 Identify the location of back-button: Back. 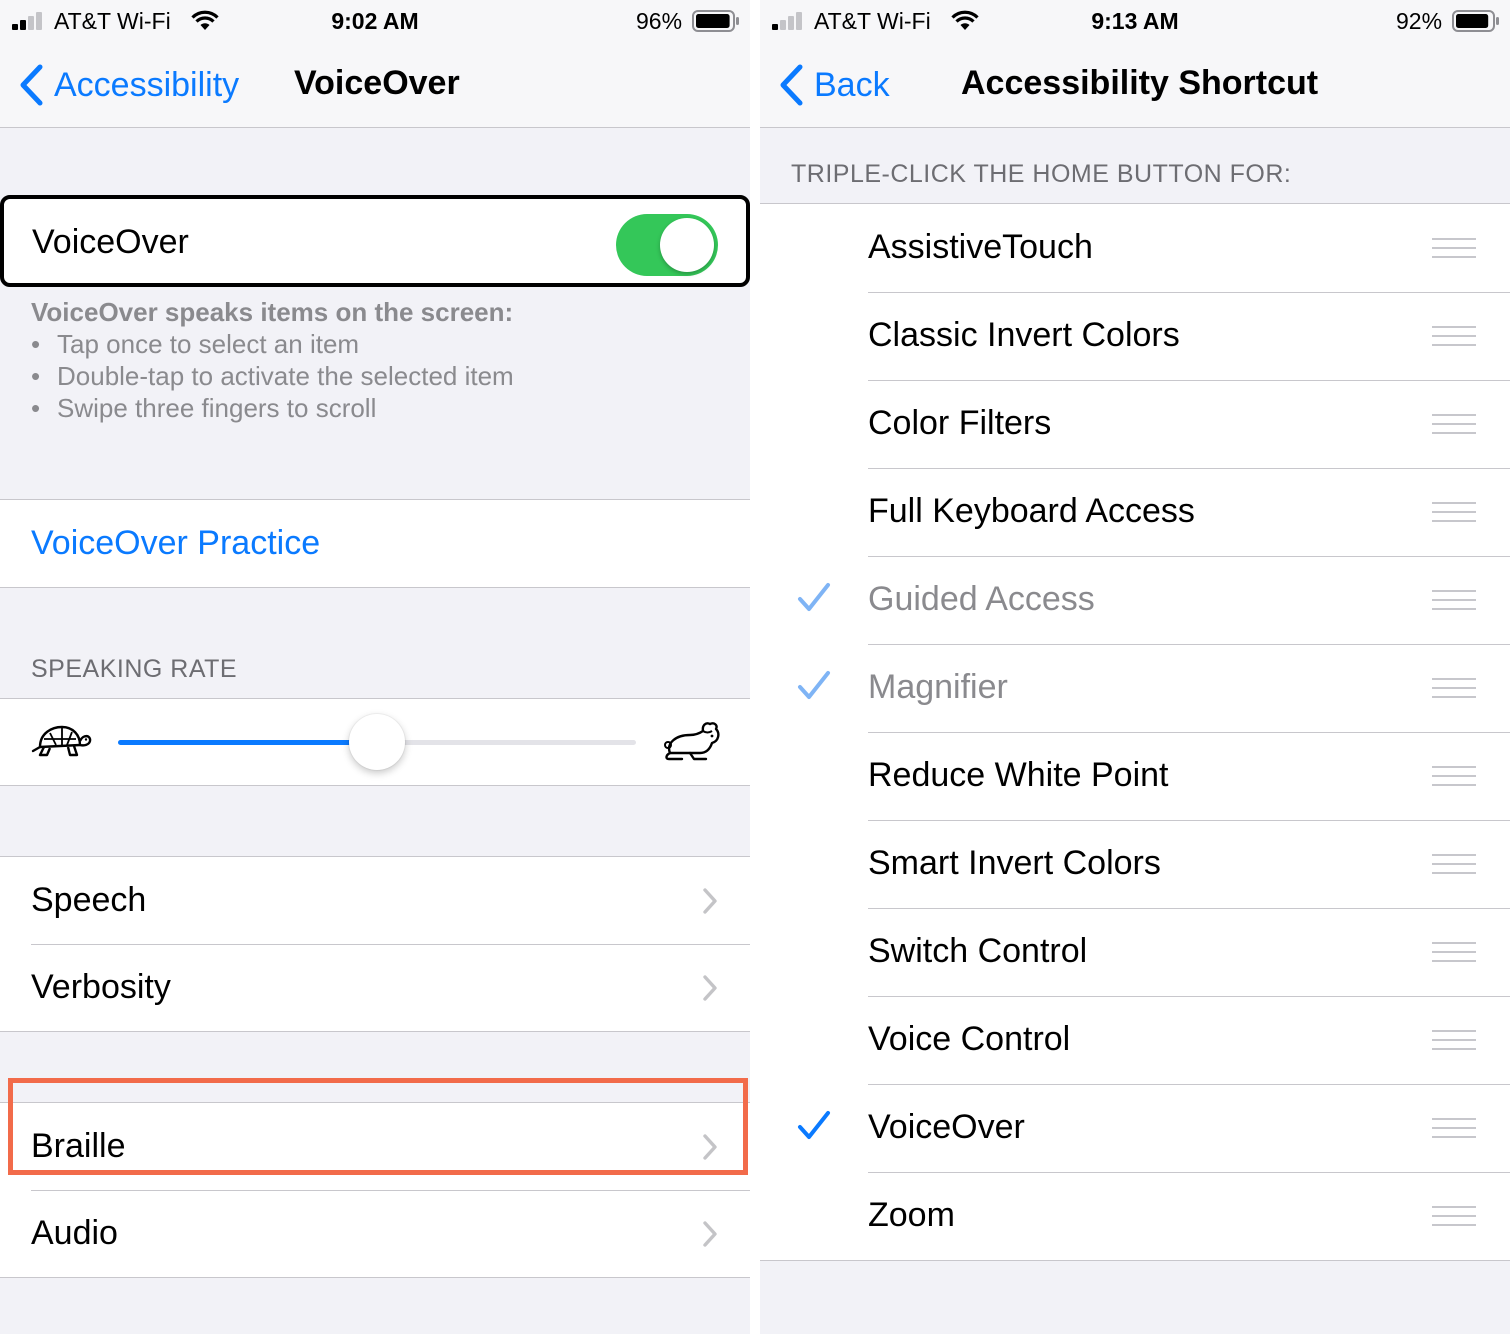
(834, 85).